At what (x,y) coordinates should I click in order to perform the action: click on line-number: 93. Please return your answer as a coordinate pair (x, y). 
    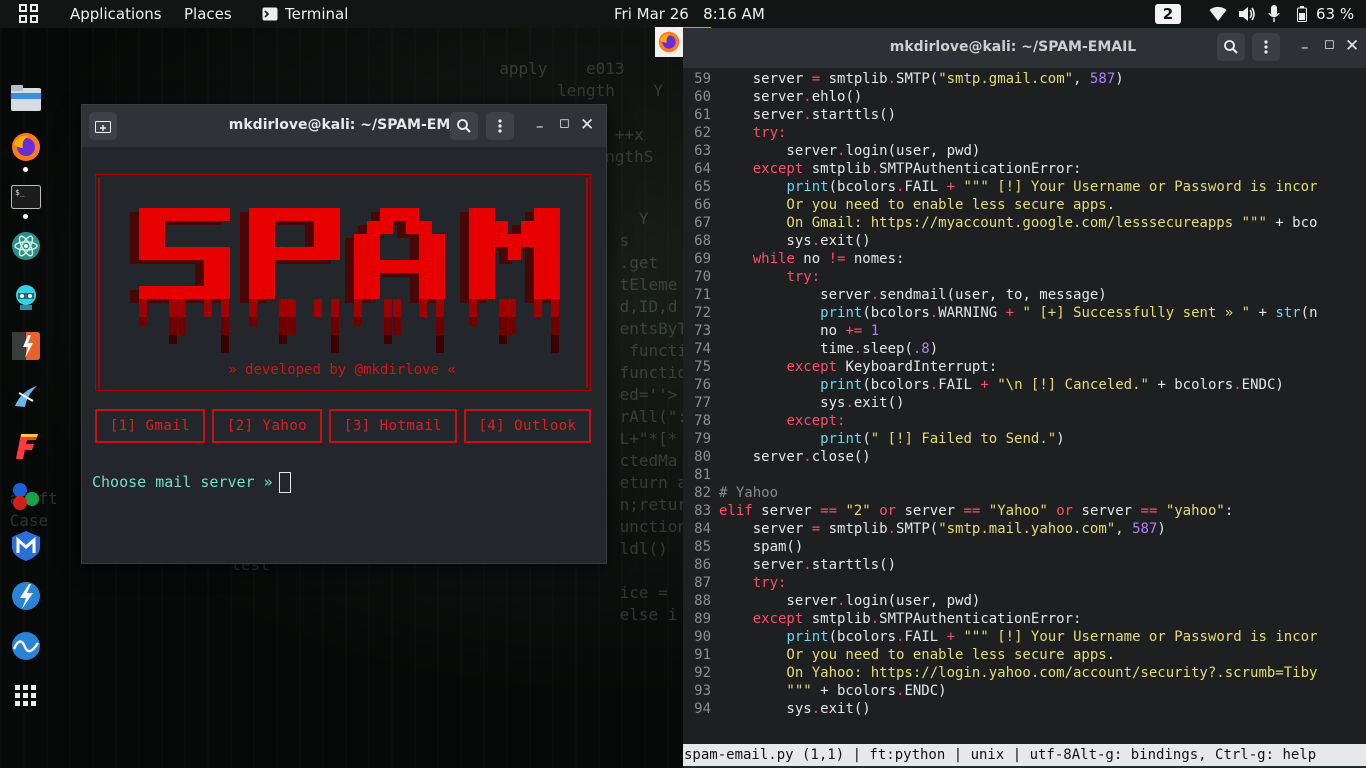
    Looking at the image, I should click on (702, 691).